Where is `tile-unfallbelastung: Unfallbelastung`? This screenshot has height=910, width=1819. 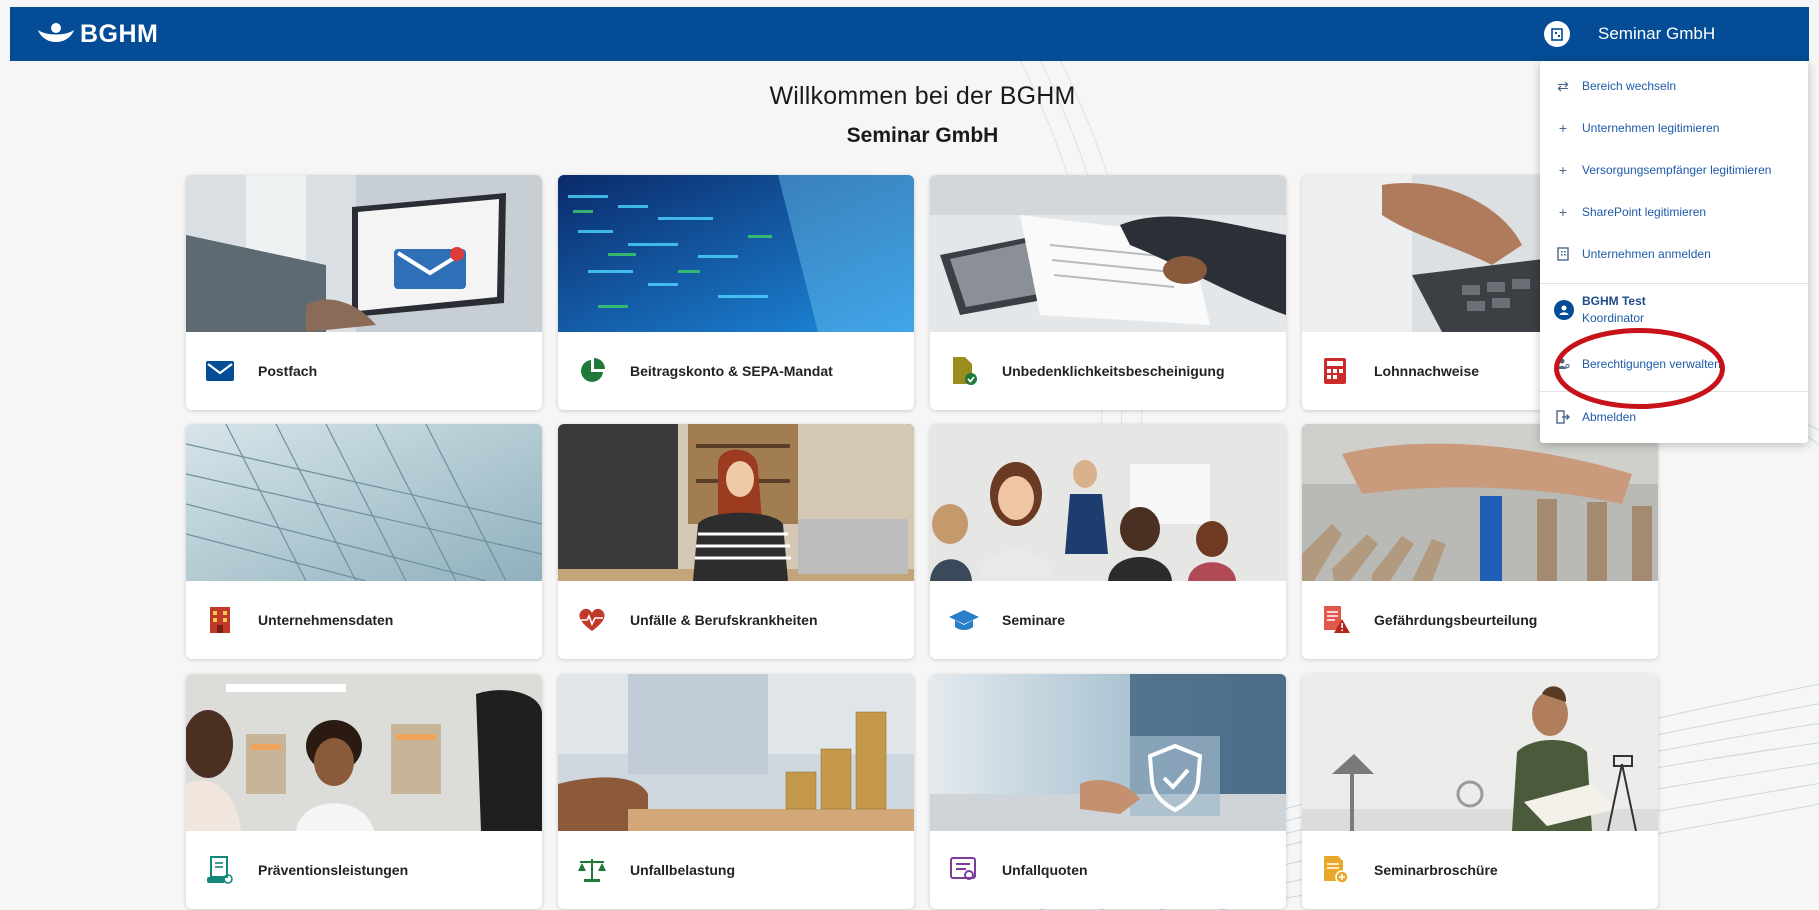
tile-unfallbelastung: Unfallbelastung is located at coordinates (736, 791).